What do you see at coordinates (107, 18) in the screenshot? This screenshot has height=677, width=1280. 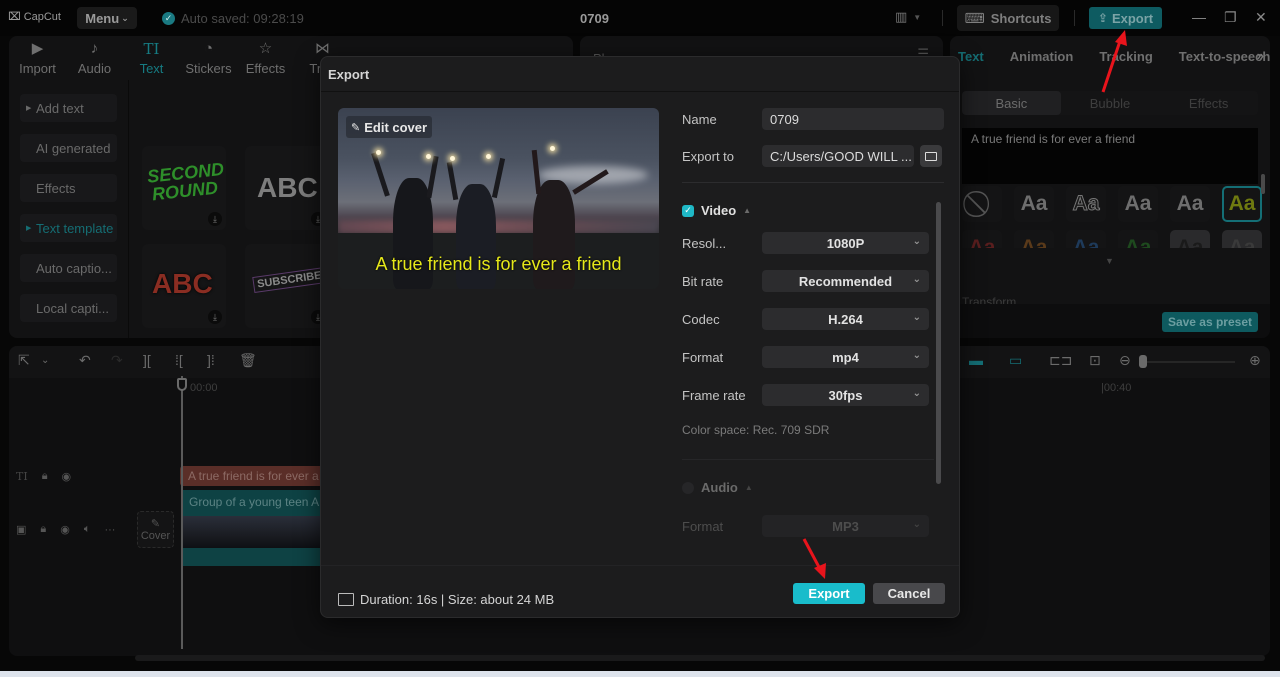 I see `menu-button: Menu ⌄` at bounding box center [107, 18].